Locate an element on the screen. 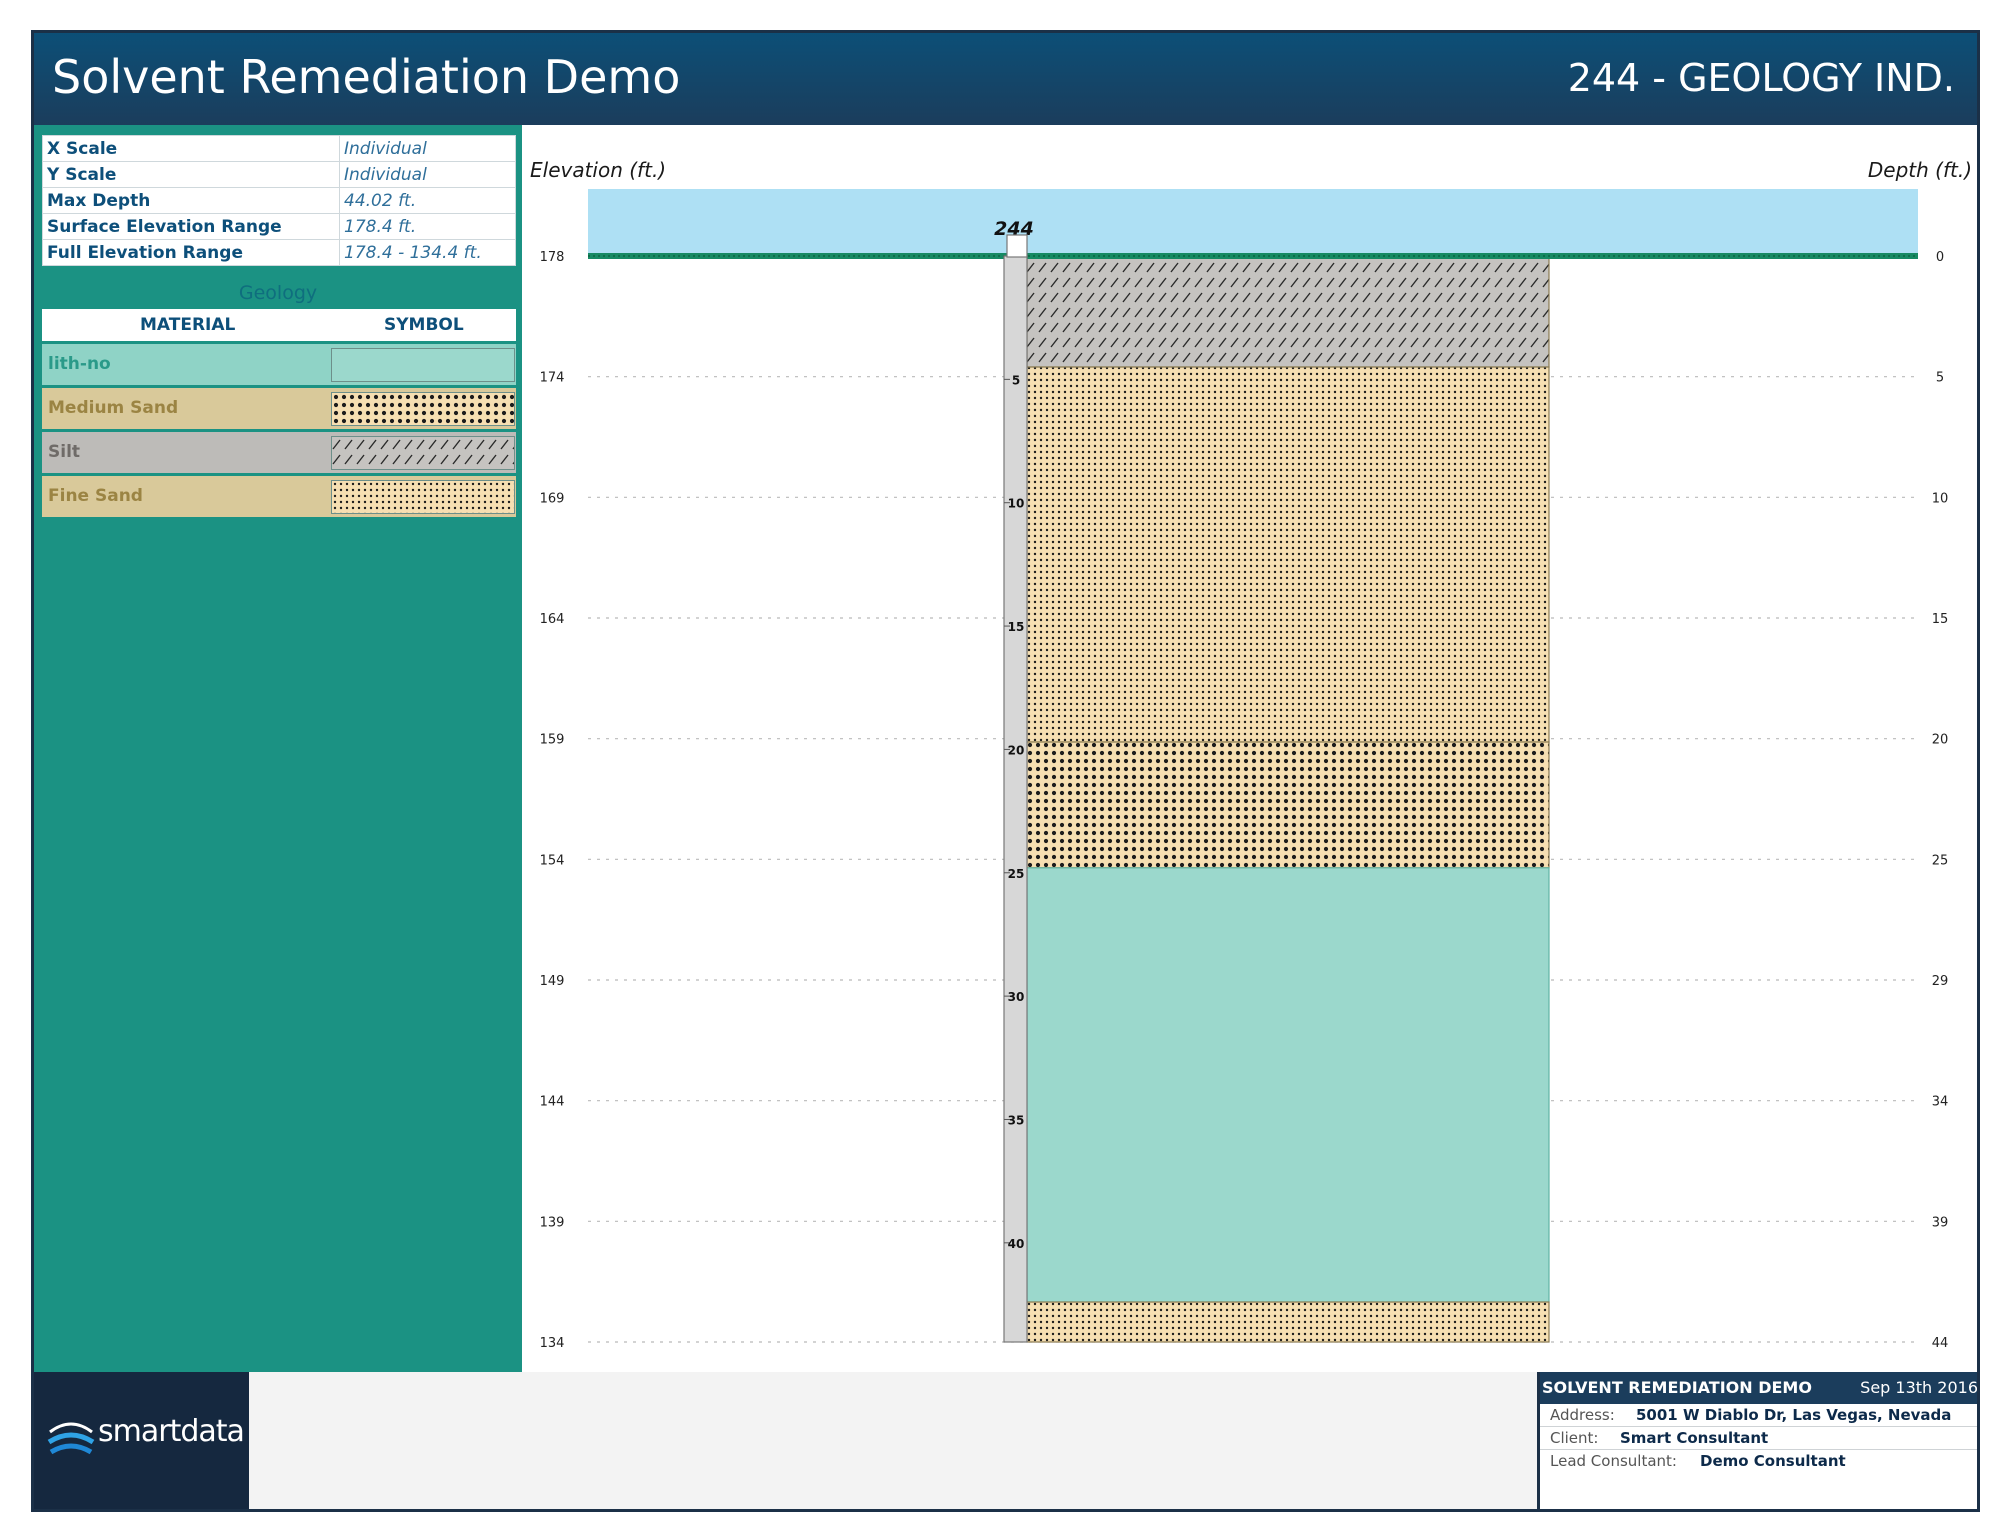  casing-tick-label: 25 is located at coordinates (1016, 874).